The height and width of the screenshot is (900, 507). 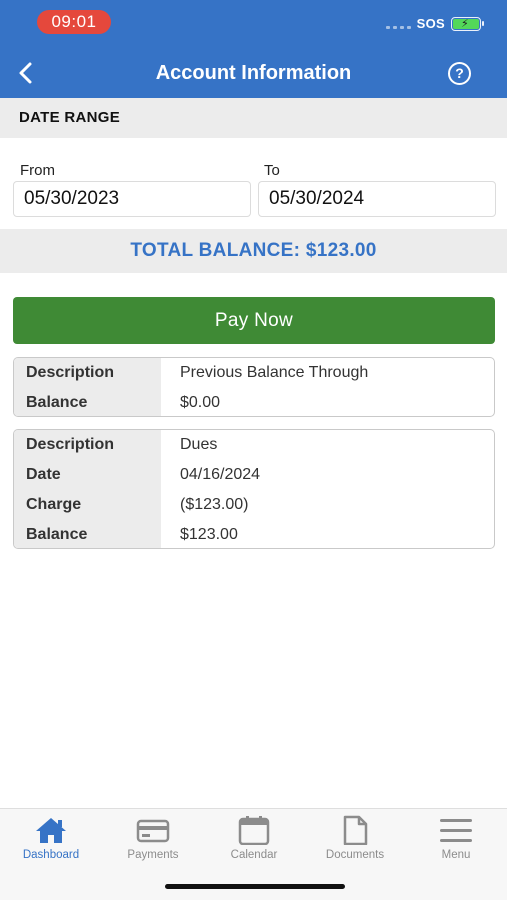 What do you see at coordinates (377, 199) in the screenshot?
I see `to-date-input` at bounding box center [377, 199].